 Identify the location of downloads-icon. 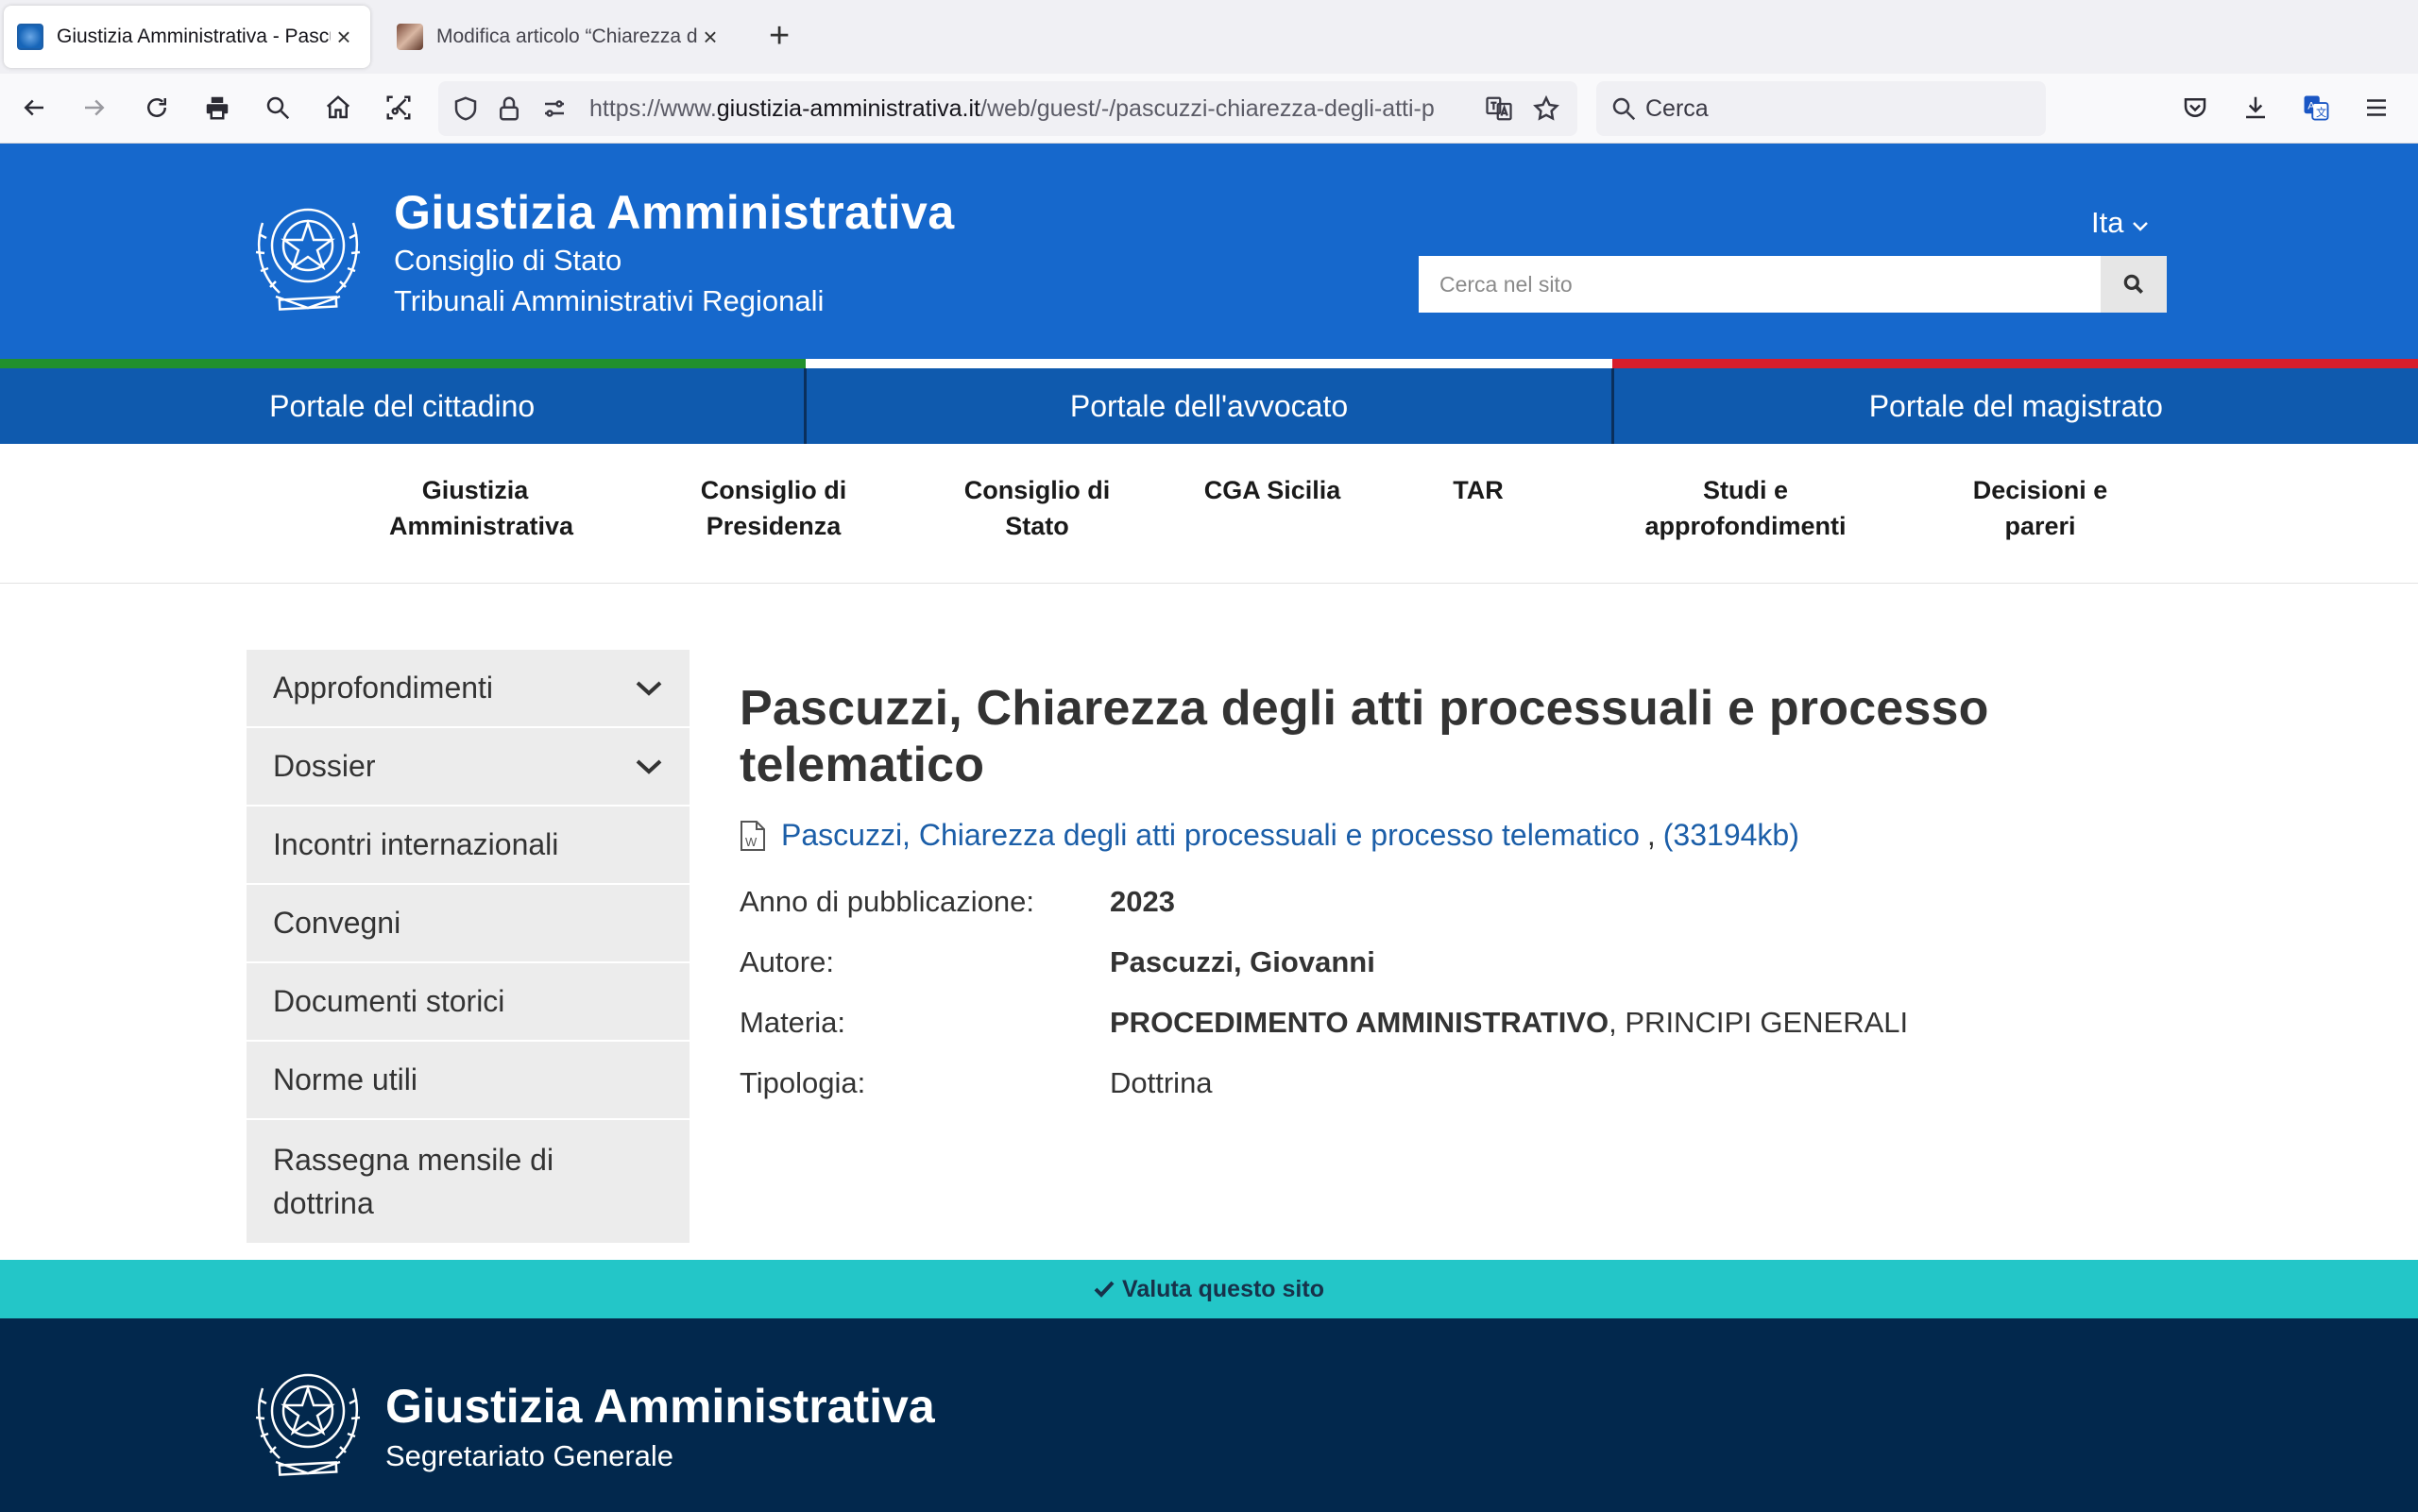
(2255, 107).